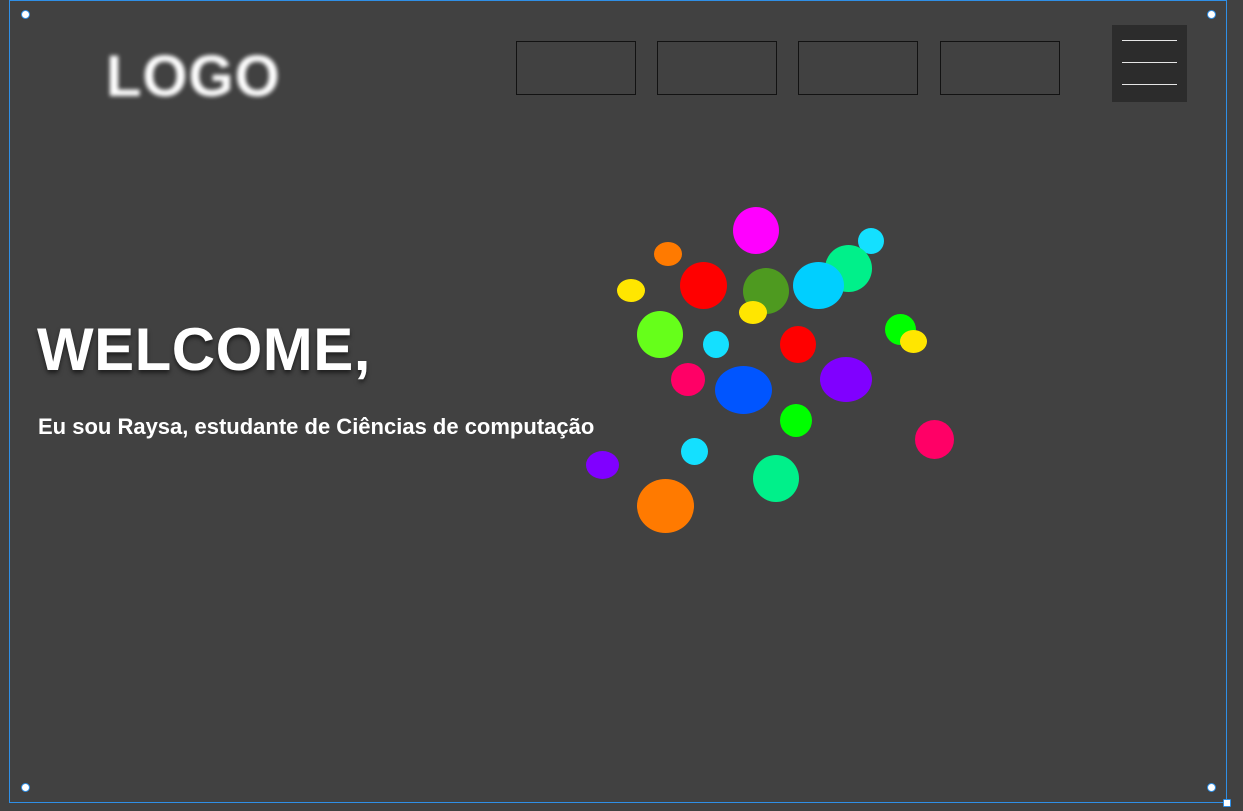  I want to click on resize-handle-corner, so click(1227, 803).